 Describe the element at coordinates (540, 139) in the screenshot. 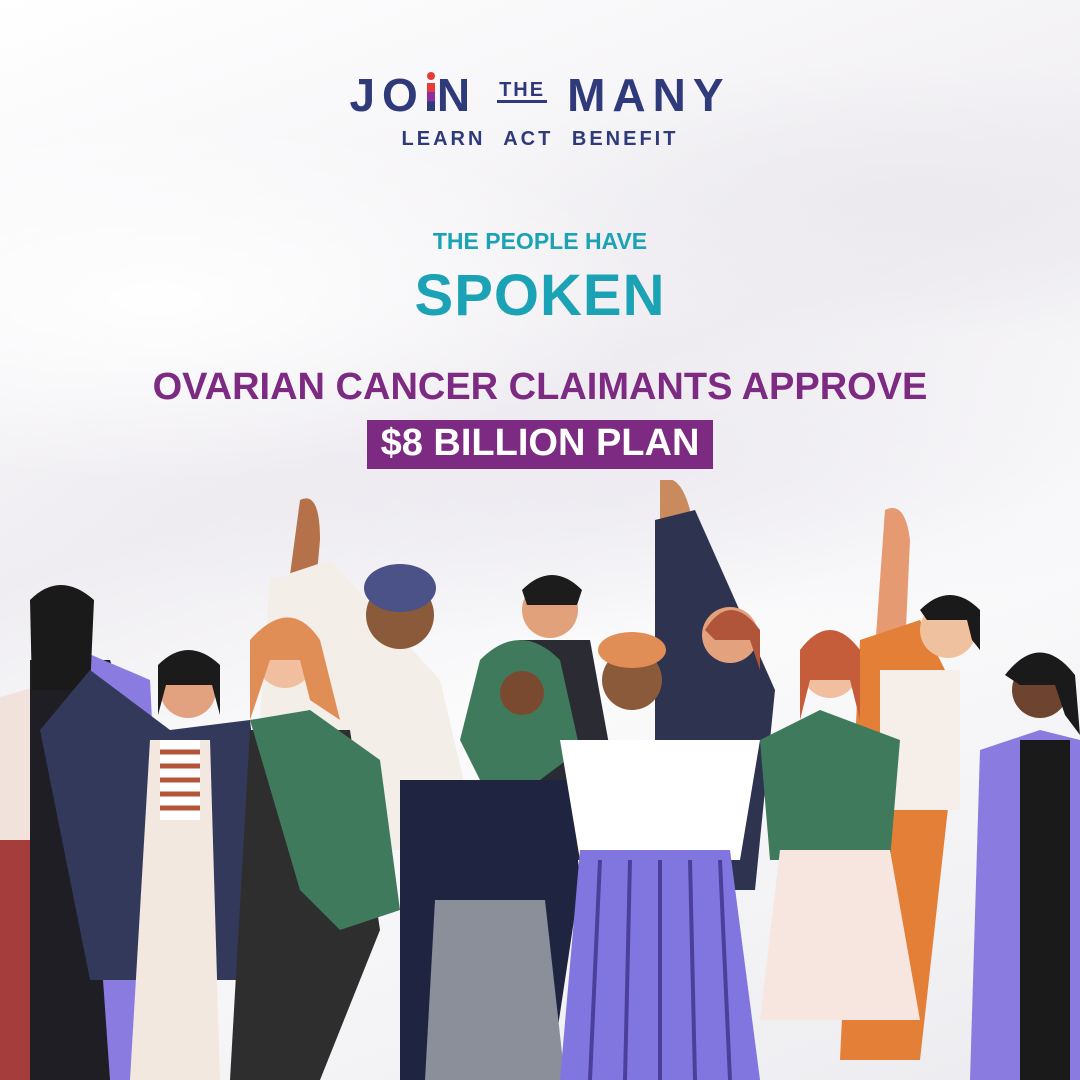

I see `logo-tagline: LEARN ACT BENEFIT` at that location.